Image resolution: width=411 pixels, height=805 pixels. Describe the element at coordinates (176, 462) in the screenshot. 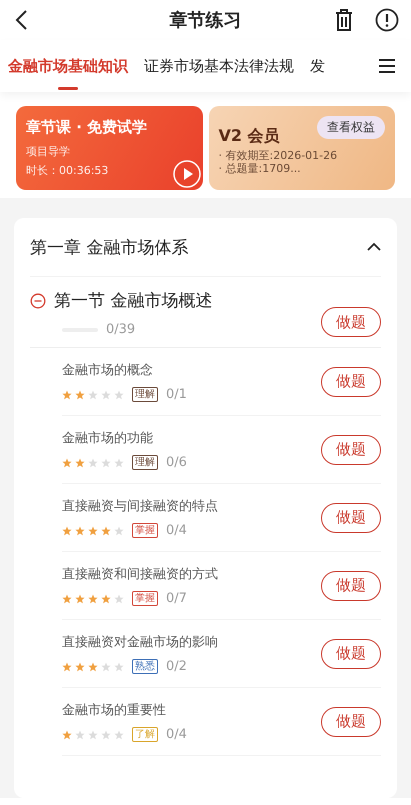

I see `question-count: 0/6` at that location.